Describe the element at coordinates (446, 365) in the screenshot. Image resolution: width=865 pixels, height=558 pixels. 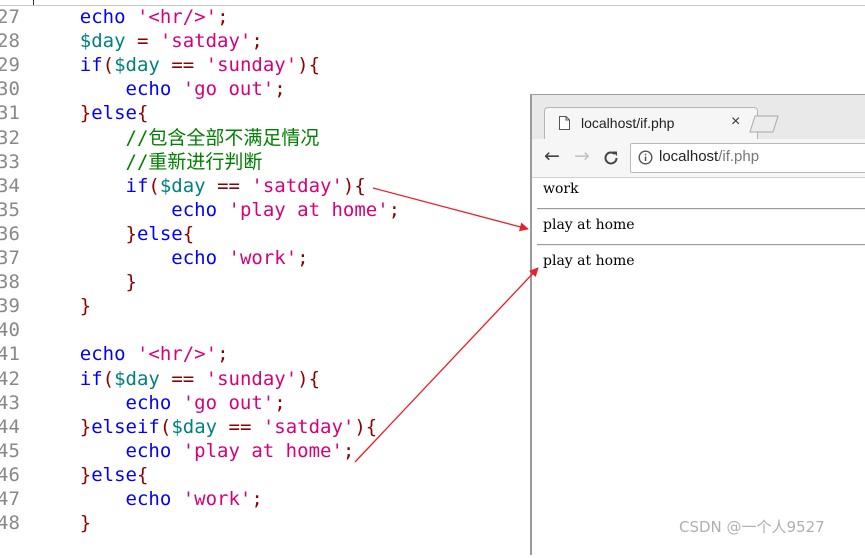
I see `arrow-to-second-result` at that location.